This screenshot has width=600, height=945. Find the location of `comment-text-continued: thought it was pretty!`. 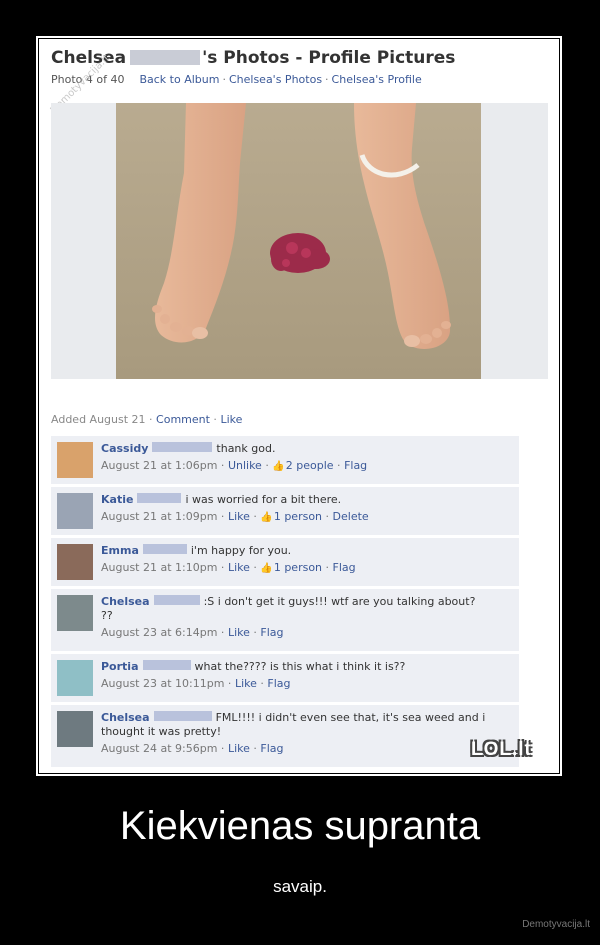

comment-text-continued: thought it was pretty! is located at coordinates (161, 731).